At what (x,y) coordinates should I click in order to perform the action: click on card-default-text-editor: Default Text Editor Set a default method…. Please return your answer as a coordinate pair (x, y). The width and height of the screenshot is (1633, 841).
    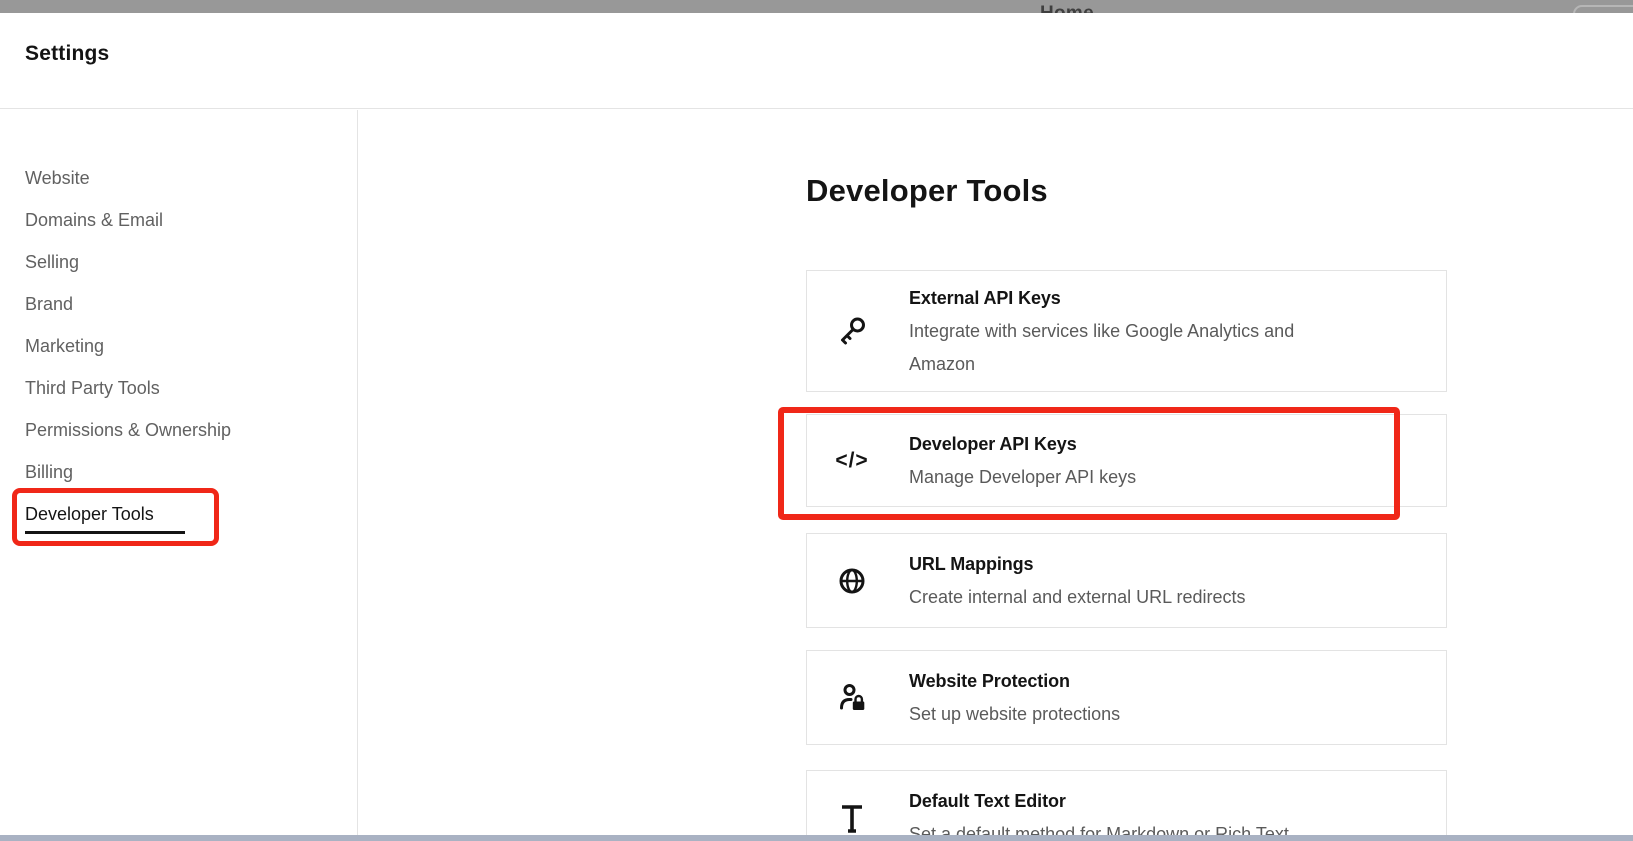
    Looking at the image, I should click on (1126, 805).